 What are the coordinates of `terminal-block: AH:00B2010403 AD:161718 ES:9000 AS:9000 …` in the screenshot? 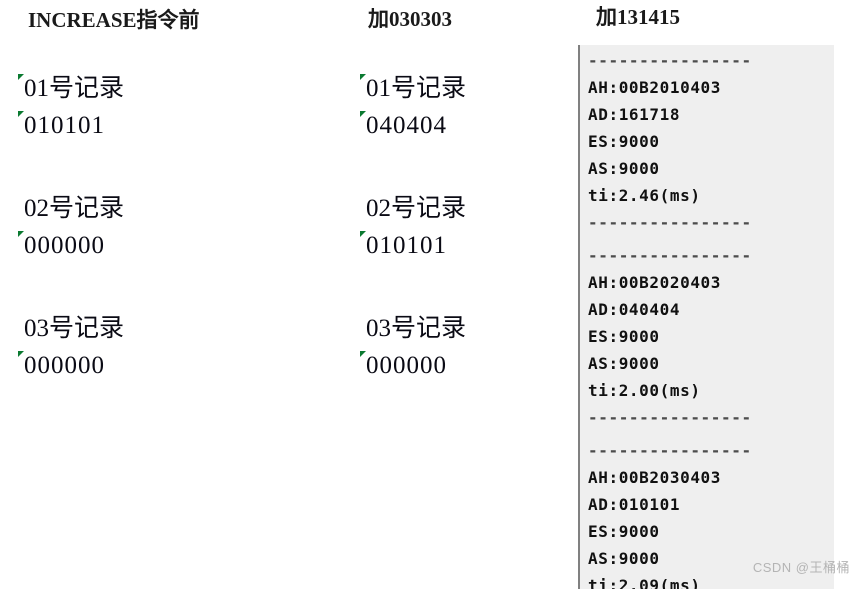 It's located at (711, 141).